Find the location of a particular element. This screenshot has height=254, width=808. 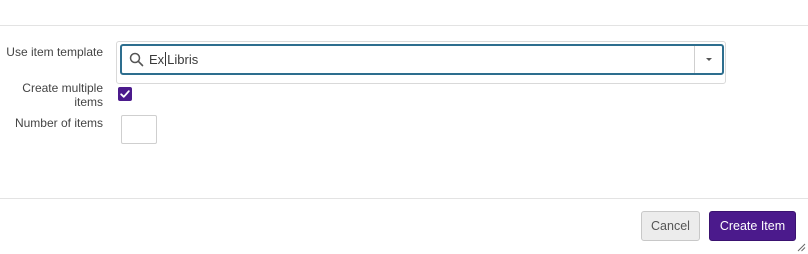

template-search-value: Ex Libris is located at coordinates (173, 59).